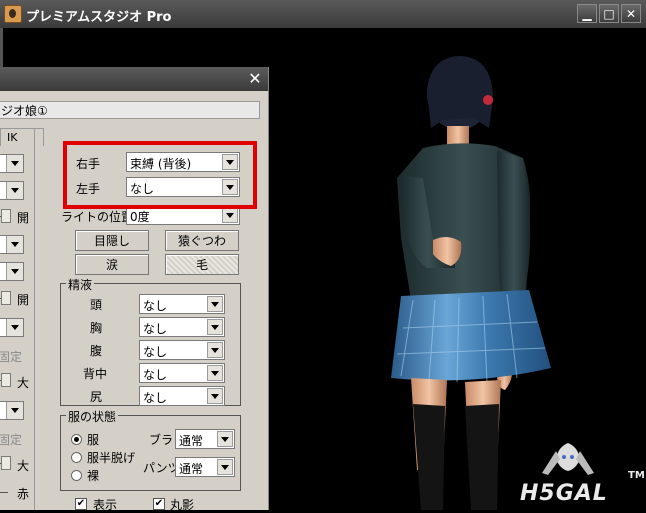 This screenshot has width=646, height=513. Describe the element at coordinates (99, 17) in the screenshot. I see `window-title: プレミアムスタジオ Pro` at that location.